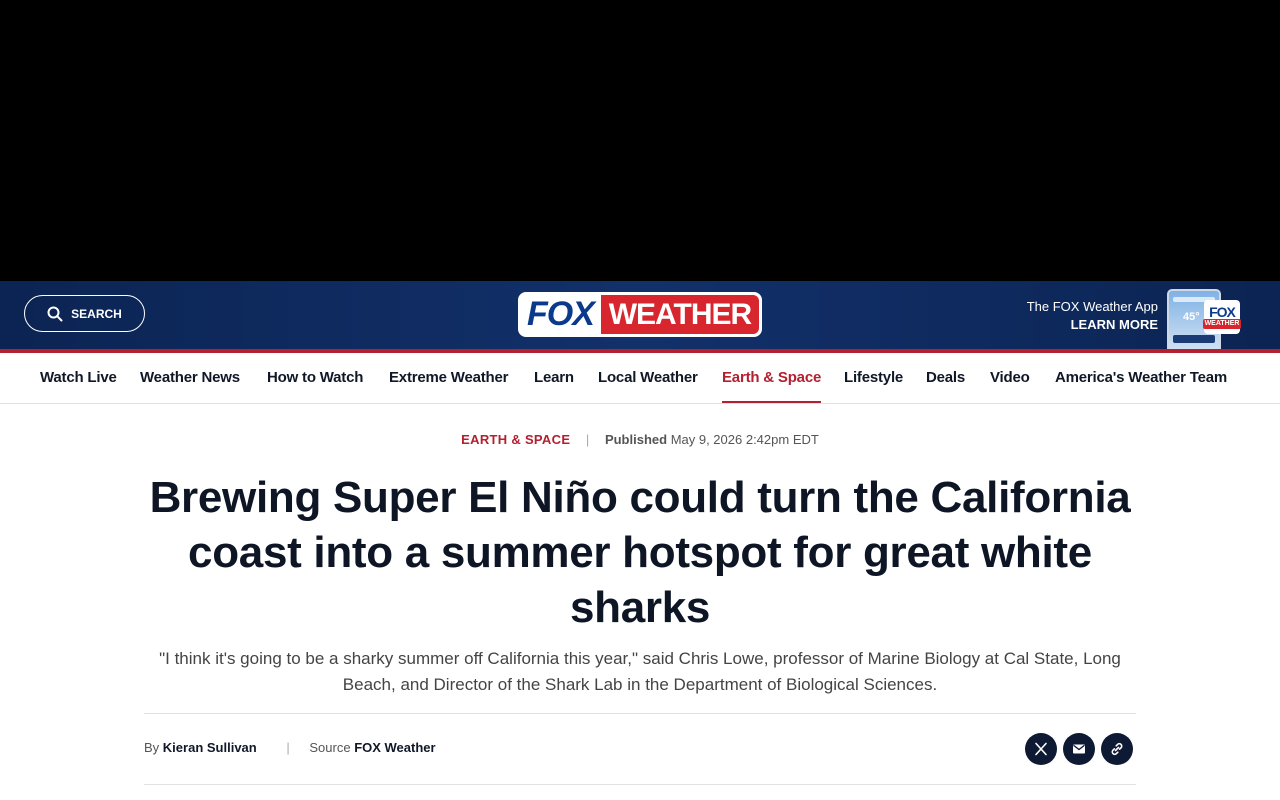 Image resolution: width=1280 pixels, height=800 pixels. What do you see at coordinates (1222, 324) in the screenshot?
I see `mini-logo-weather: WEATHER` at bounding box center [1222, 324].